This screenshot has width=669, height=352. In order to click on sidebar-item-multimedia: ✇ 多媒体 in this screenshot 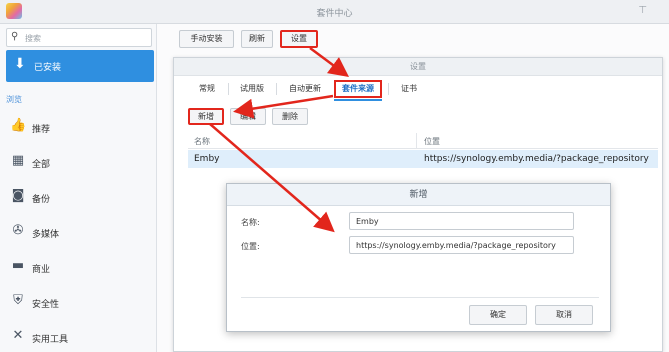, I will do `click(80, 233)`.